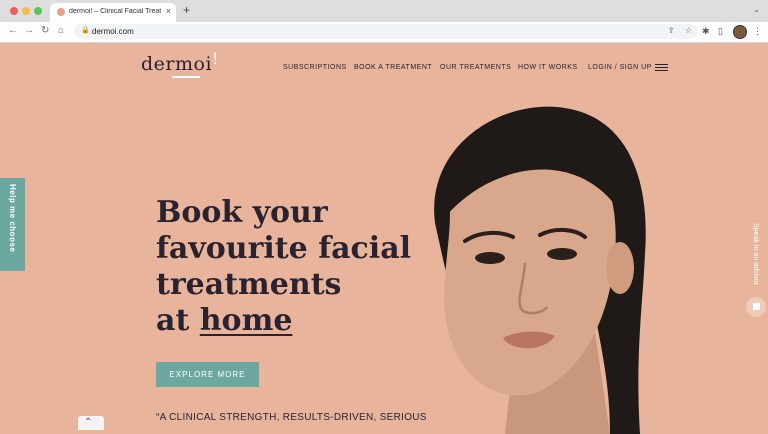  What do you see at coordinates (26, 11) in the screenshot?
I see `minimize-window-button` at bounding box center [26, 11].